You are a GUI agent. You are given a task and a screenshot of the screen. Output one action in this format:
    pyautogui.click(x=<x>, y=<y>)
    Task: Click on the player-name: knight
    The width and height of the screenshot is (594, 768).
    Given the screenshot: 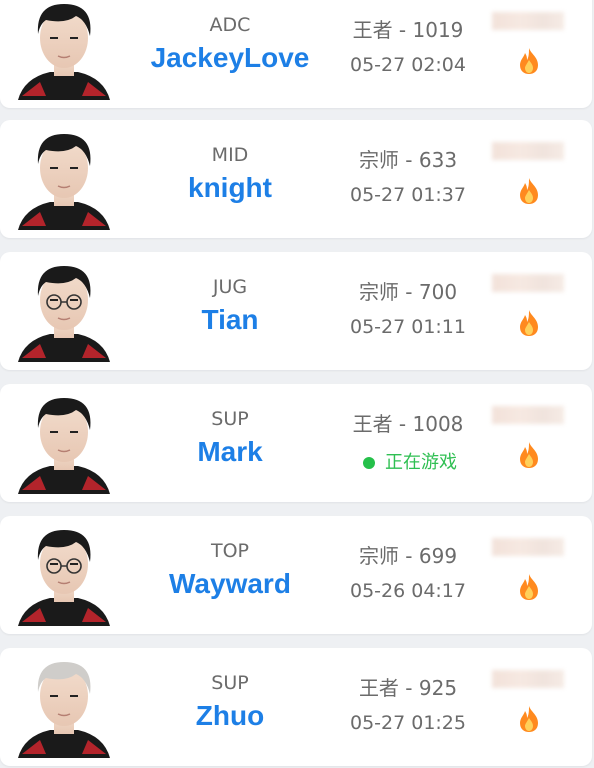 What is the action you would take?
    pyautogui.click(x=230, y=188)
    